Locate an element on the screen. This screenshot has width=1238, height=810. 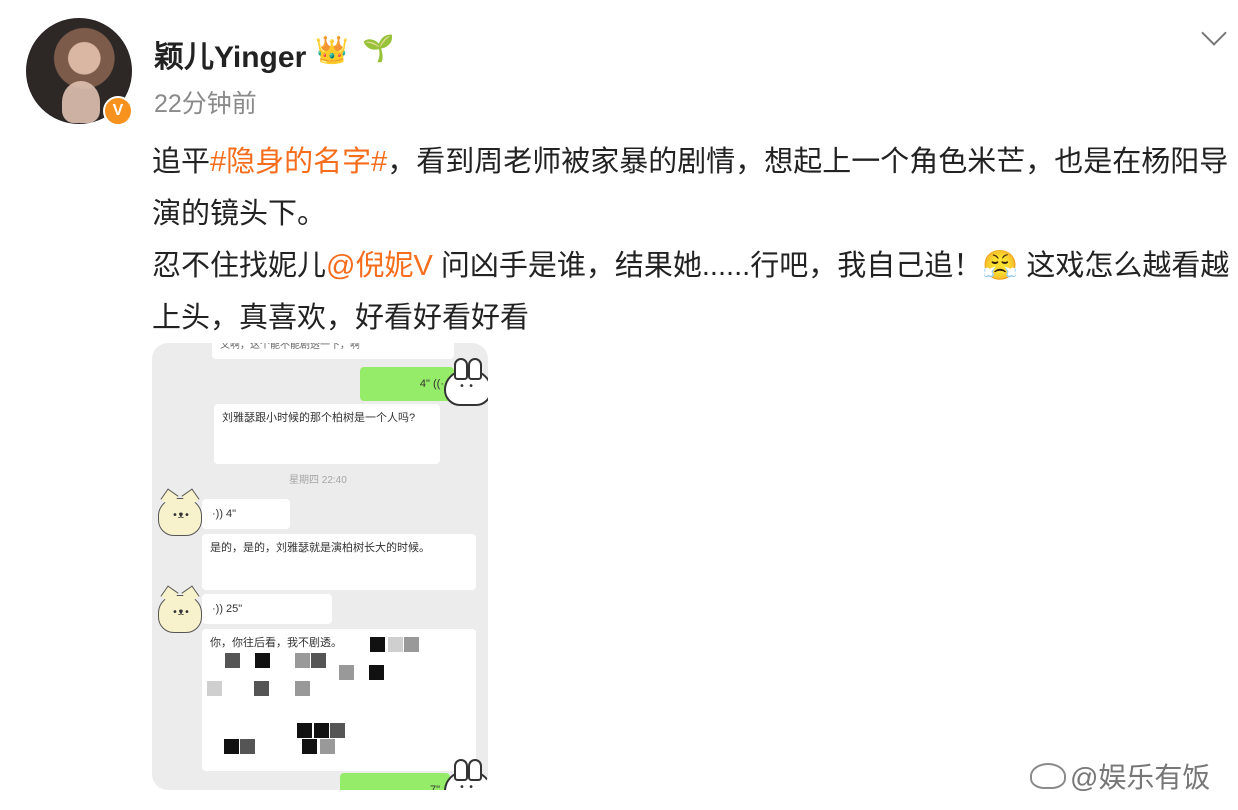
mention-link: @倪妮V is located at coordinates (379, 266).